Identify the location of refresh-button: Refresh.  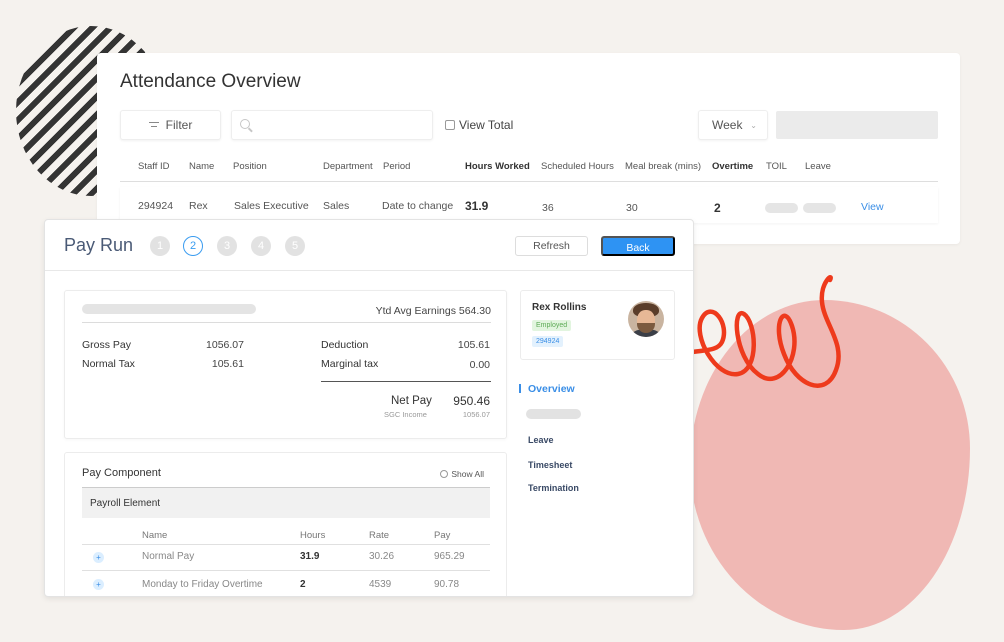
(551, 246).